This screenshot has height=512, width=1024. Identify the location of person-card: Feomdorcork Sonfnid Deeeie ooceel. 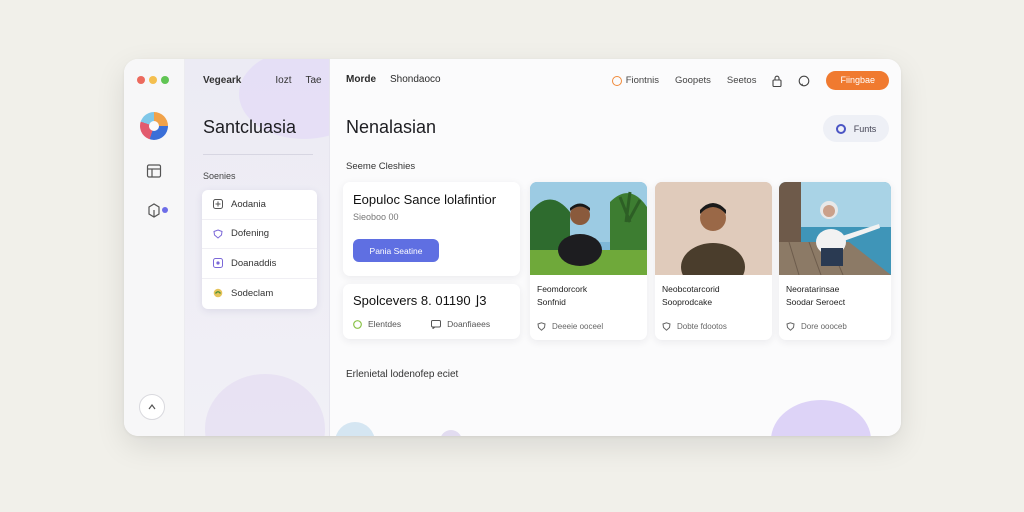
(588, 261).